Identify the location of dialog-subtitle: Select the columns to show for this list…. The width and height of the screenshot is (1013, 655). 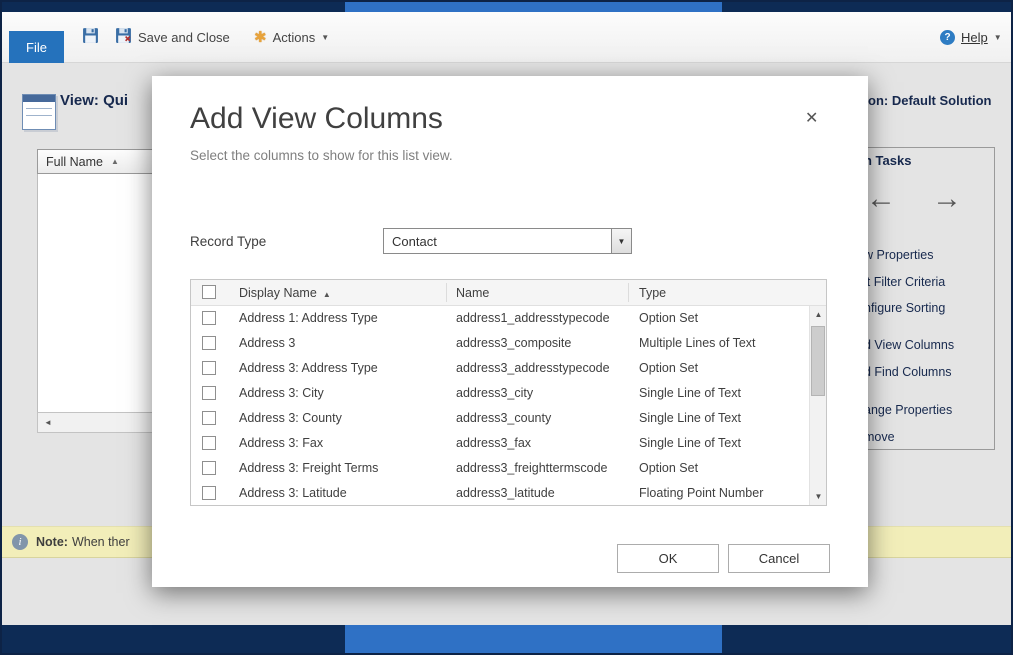
(321, 155).